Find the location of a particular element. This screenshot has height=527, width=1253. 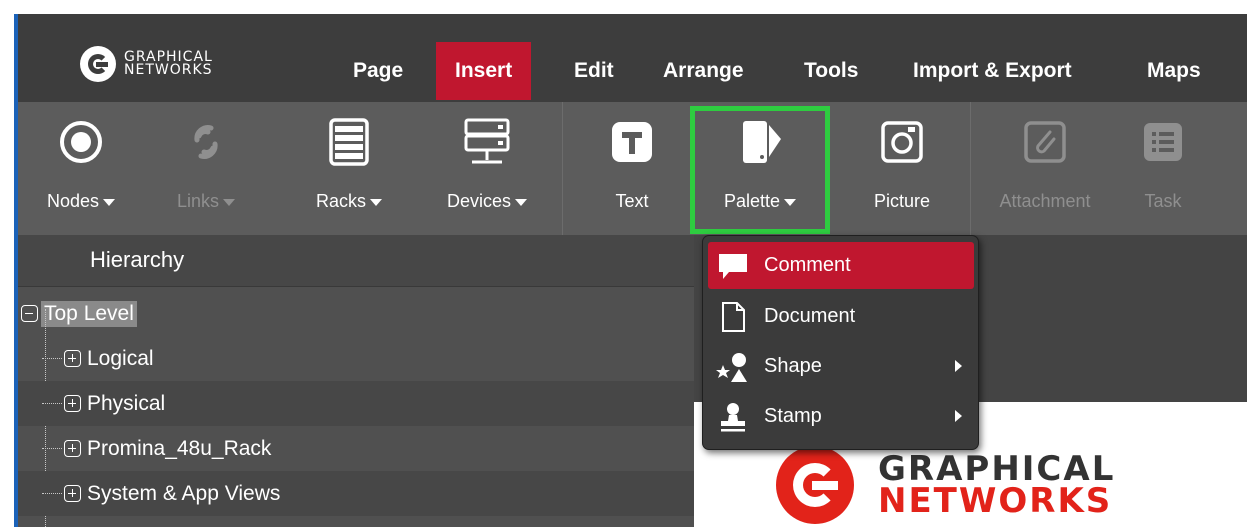

tree-node-system-app-views: System & App Views is located at coordinates (356, 493).